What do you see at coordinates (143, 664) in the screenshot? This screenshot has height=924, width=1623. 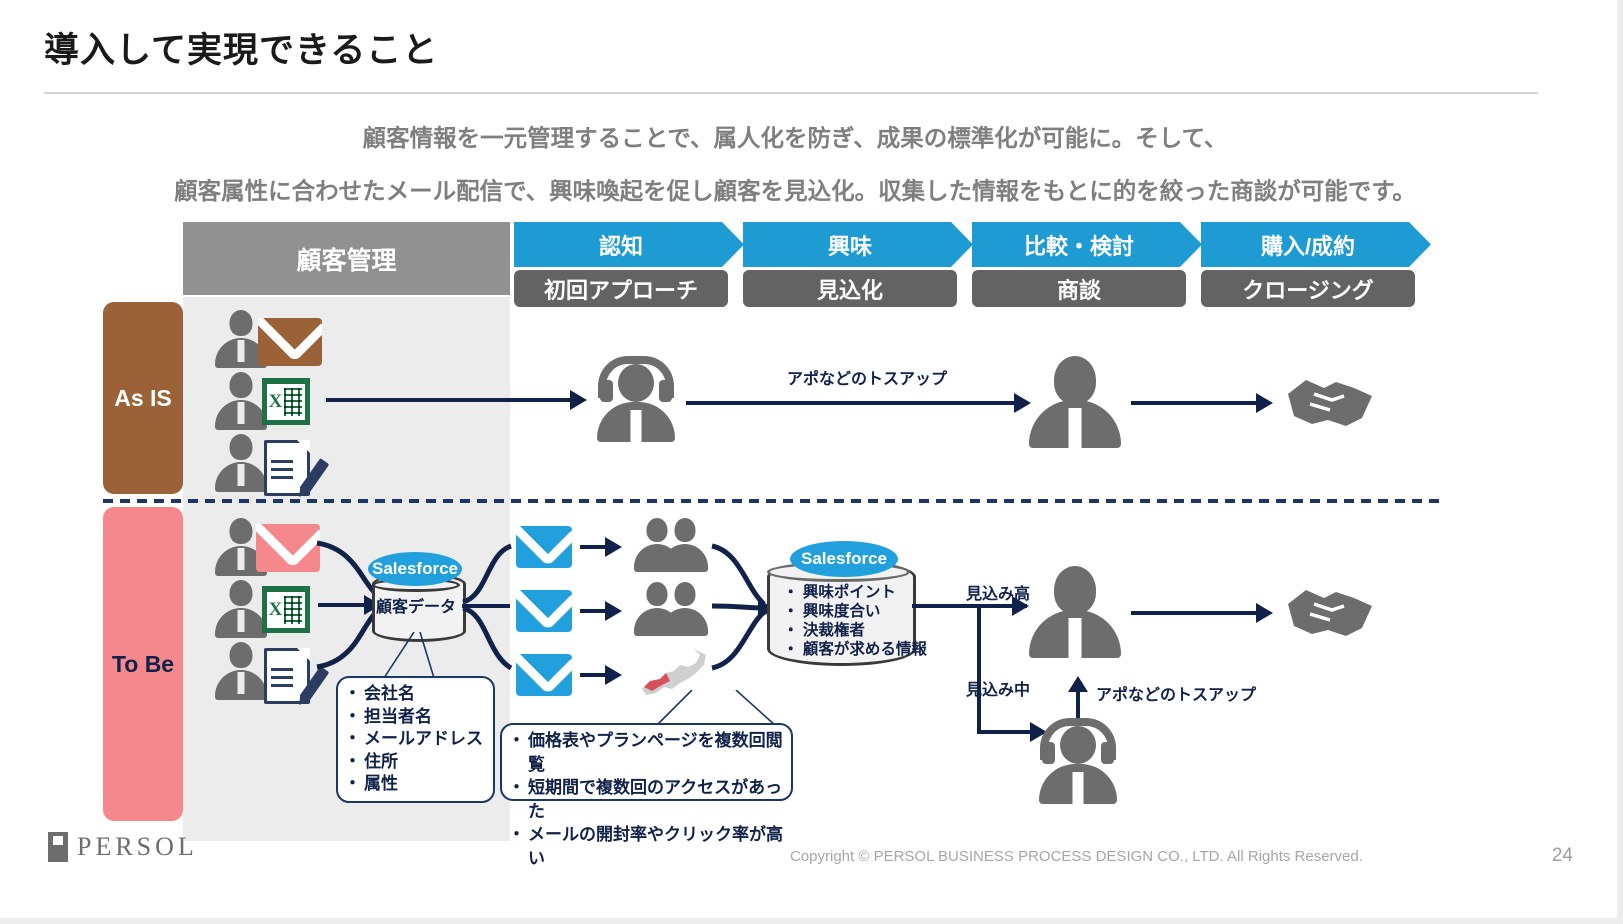 I see `row-label-to-be: To Be` at bounding box center [143, 664].